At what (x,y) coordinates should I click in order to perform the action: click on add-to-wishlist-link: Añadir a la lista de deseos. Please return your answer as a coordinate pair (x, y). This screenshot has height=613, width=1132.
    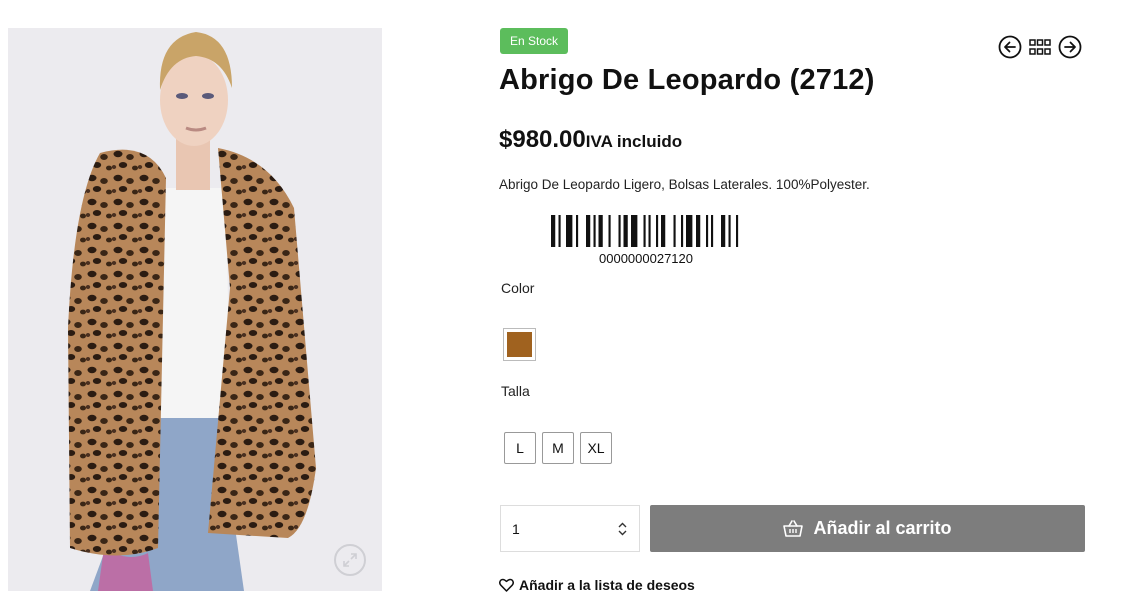
    Looking at the image, I should click on (597, 585).